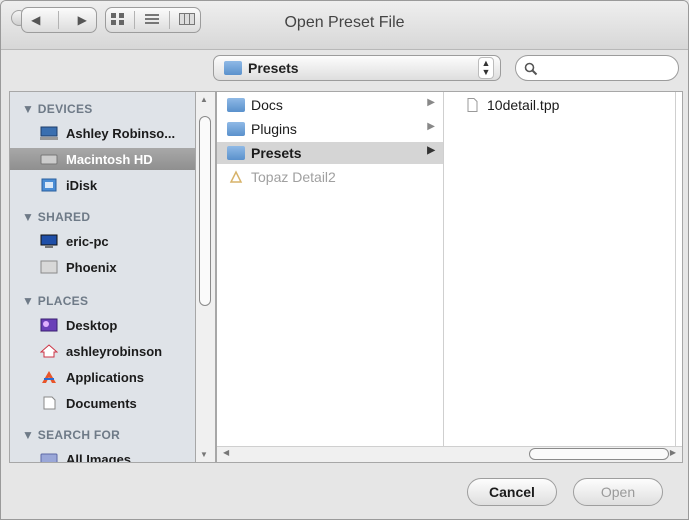 This screenshot has height=520, width=689. I want to click on search-for-heading: ▼ SEARCH FOR, so click(71, 435).